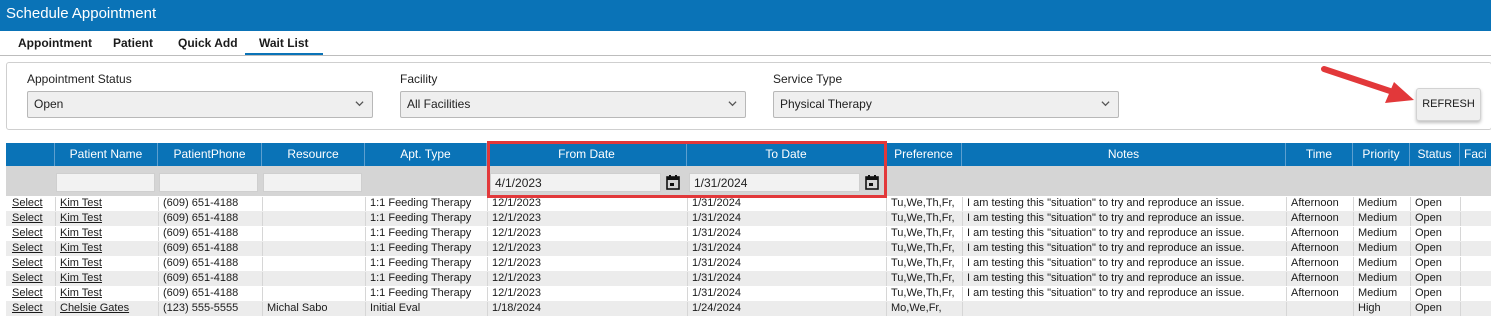 The height and width of the screenshot is (321, 1491). I want to click on refresh-button: REFRESH, so click(1448, 104).